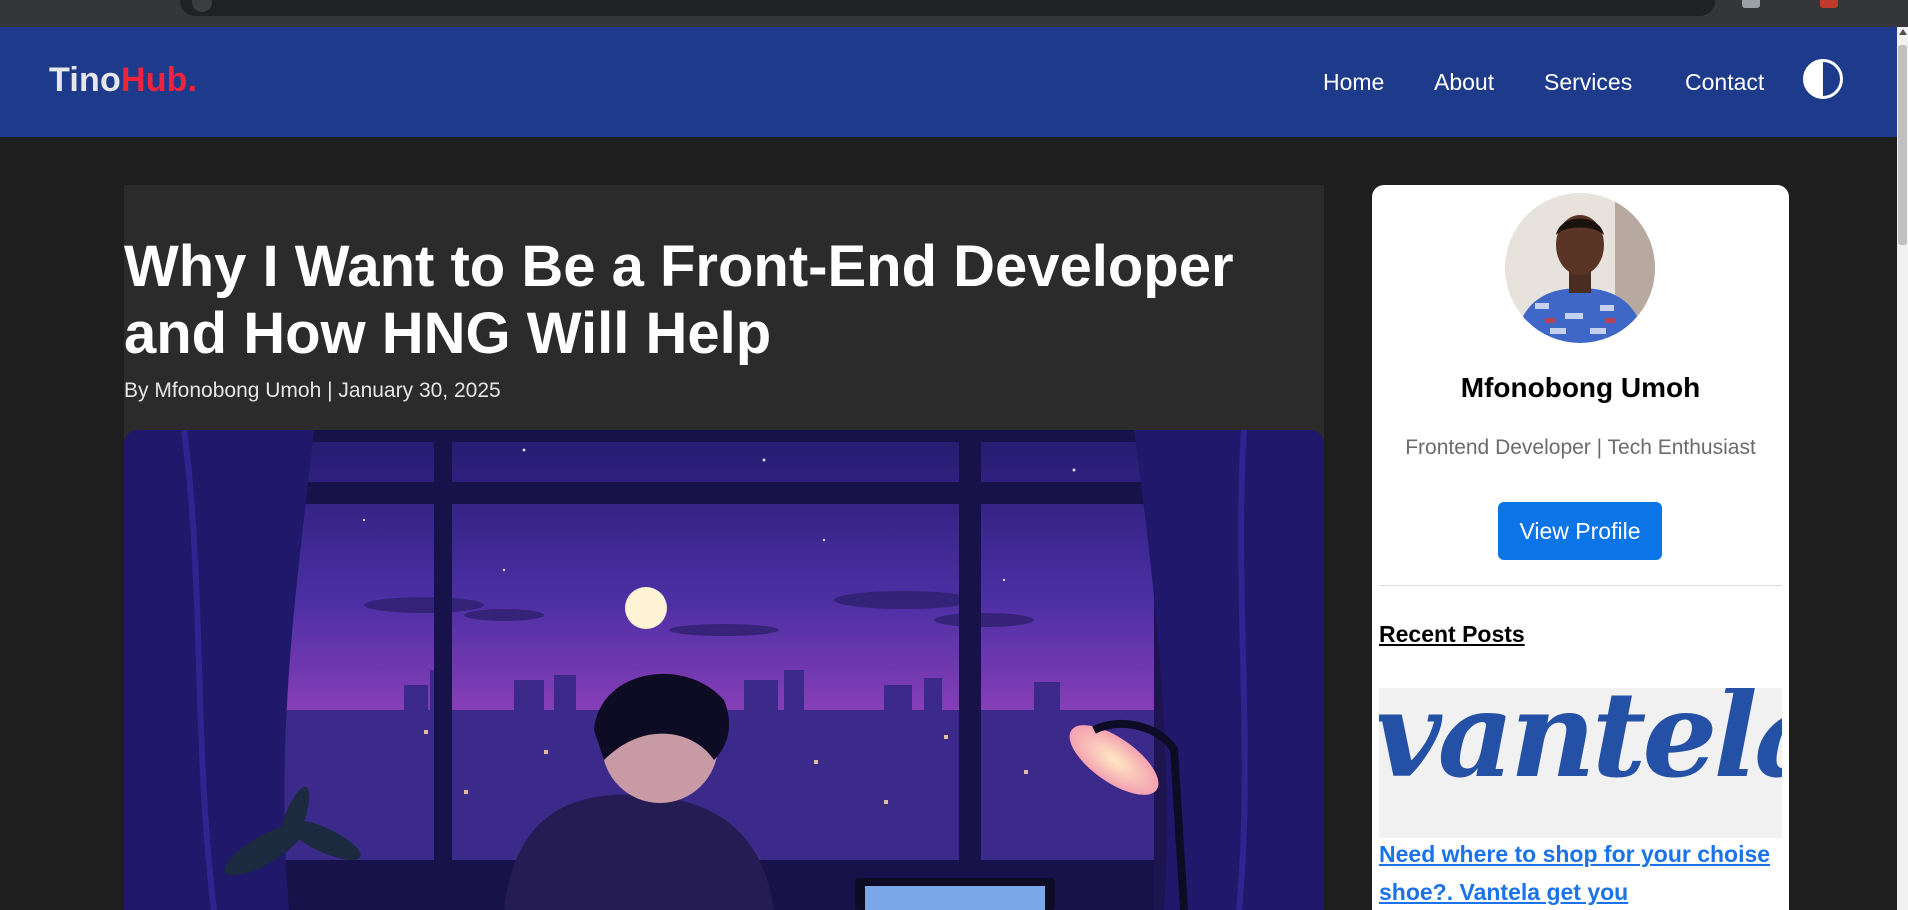 The width and height of the screenshot is (1908, 910). Describe the element at coordinates (1823, 79) in the screenshot. I see `theme-toggle-icon` at that location.